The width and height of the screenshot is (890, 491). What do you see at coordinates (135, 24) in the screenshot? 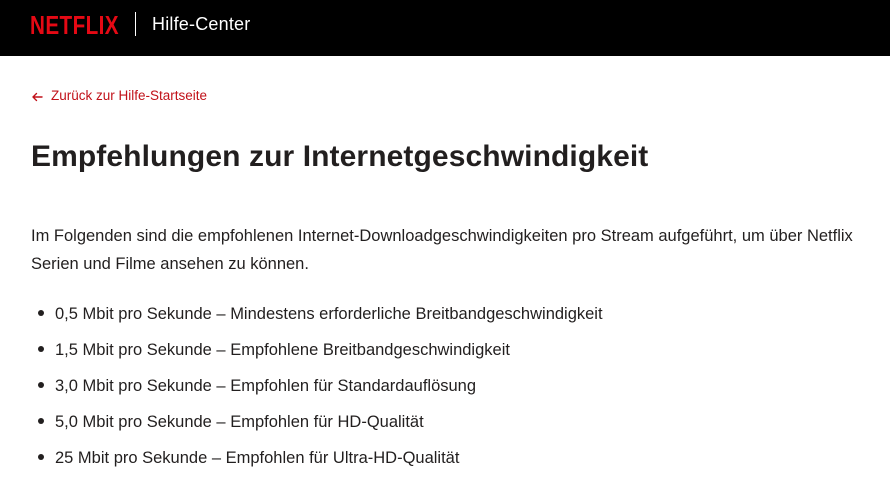
I see `header-divider` at bounding box center [135, 24].